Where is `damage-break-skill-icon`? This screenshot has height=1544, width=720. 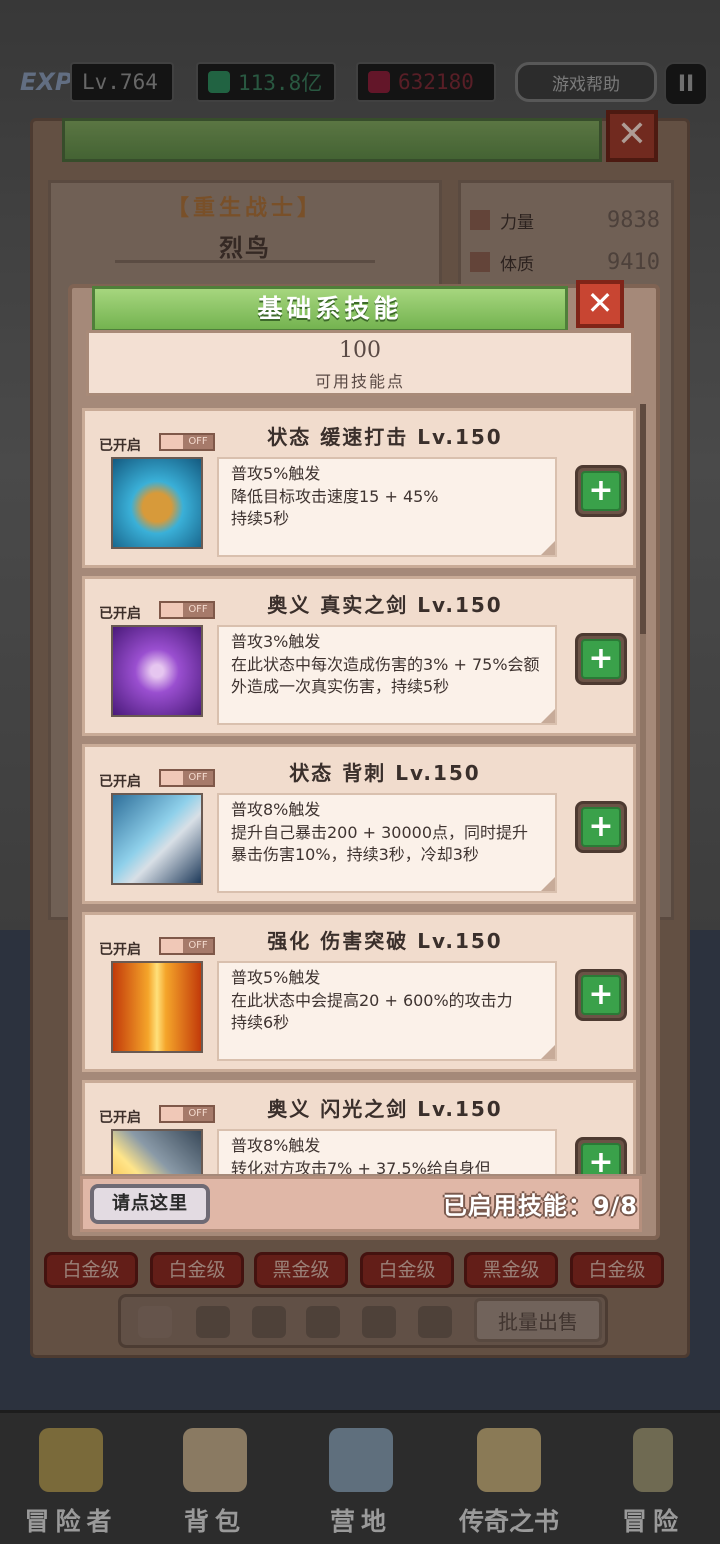 damage-break-skill-icon is located at coordinates (157, 1007).